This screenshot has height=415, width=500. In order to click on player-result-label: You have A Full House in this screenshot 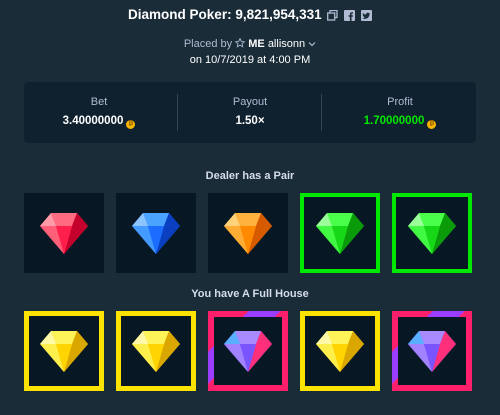, I will do `click(250, 294)`.